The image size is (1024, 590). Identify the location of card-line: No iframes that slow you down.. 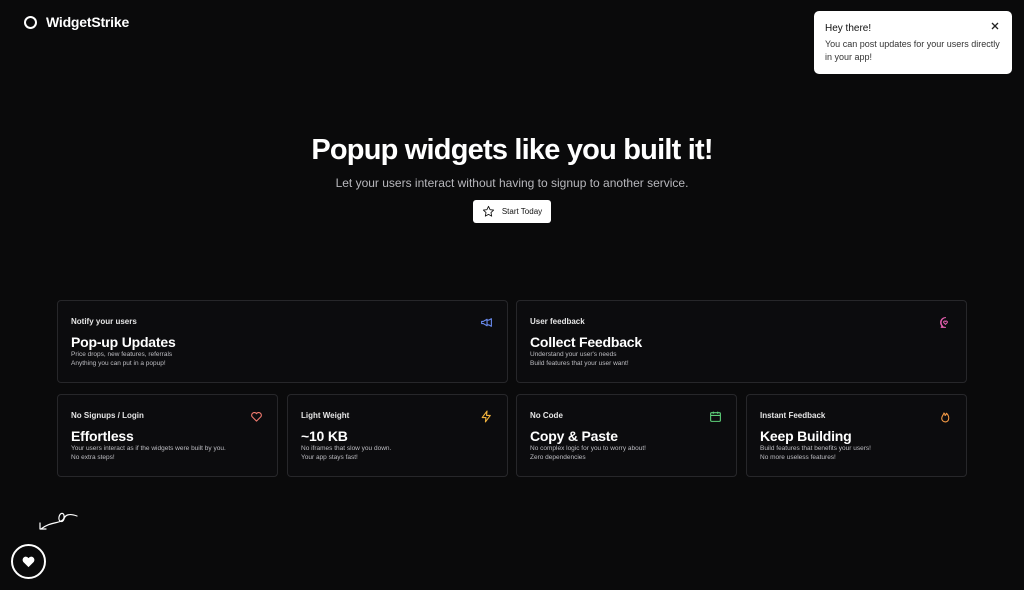
(346, 448).